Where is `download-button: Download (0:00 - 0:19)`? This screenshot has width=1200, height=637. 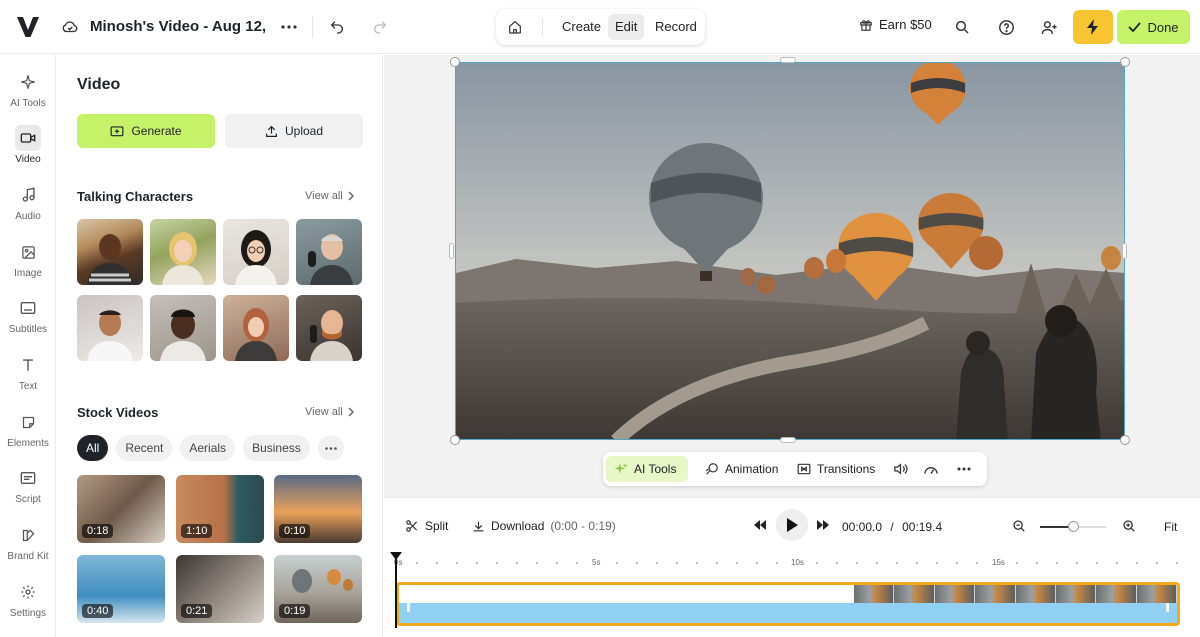 download-button: Download (0:00 - 0:19) is located at coordinates (544, 526).